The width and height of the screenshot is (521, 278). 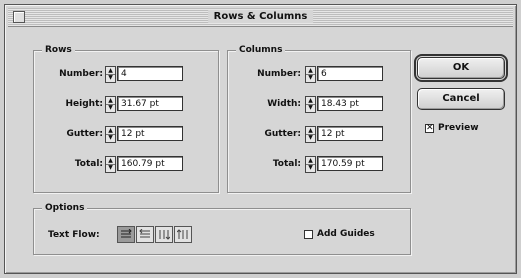 I want to click on text-flow-label: Text Flow:, so click(x=74, y=235).